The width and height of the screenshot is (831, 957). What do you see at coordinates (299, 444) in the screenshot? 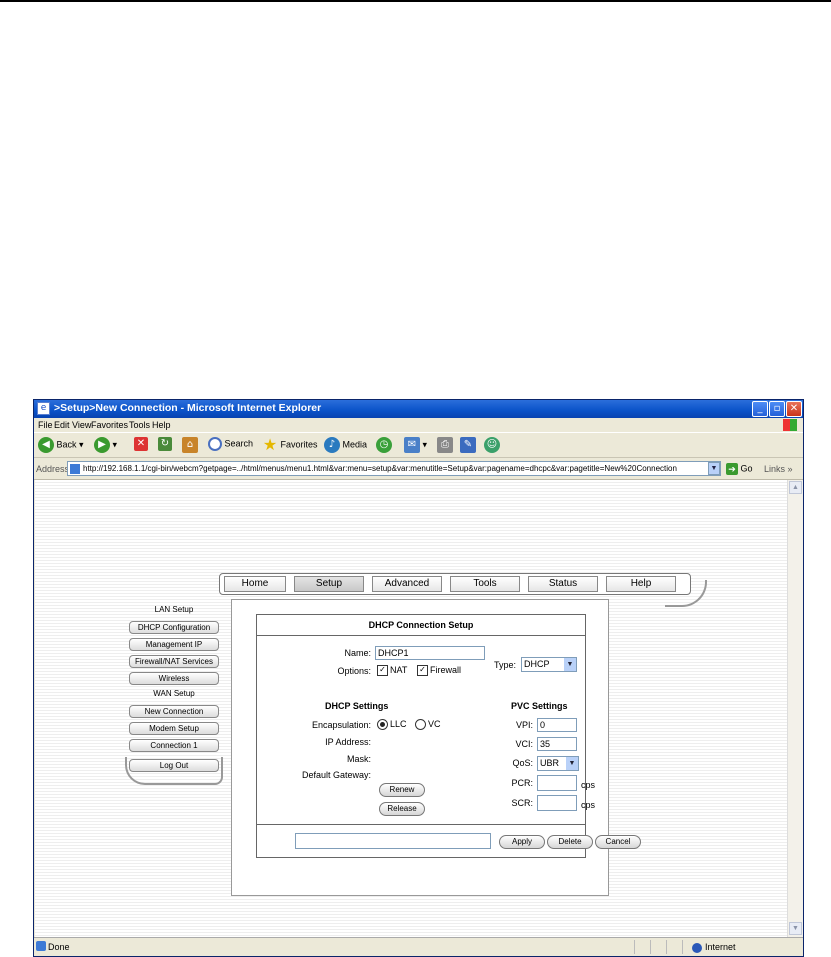
I see `favorites-label: Favorites` at bounding box center [299, 444].